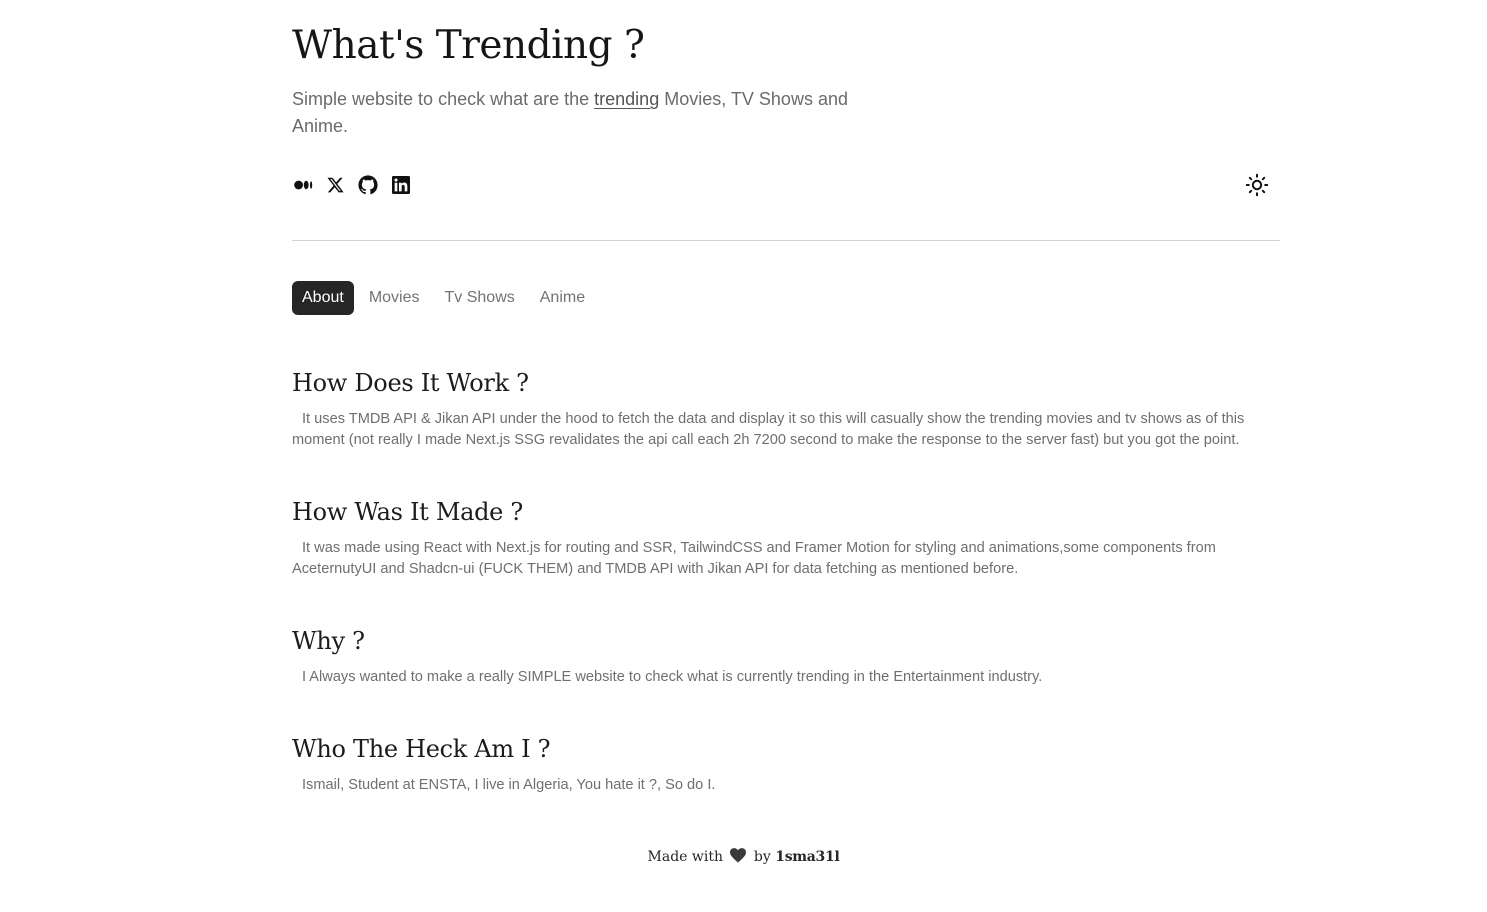  I want to click on linkedin-link, so click(401, 185).